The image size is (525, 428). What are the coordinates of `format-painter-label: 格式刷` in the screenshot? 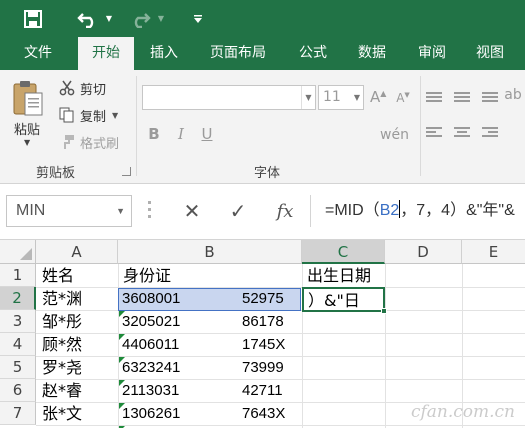 It's located at (100, 144).